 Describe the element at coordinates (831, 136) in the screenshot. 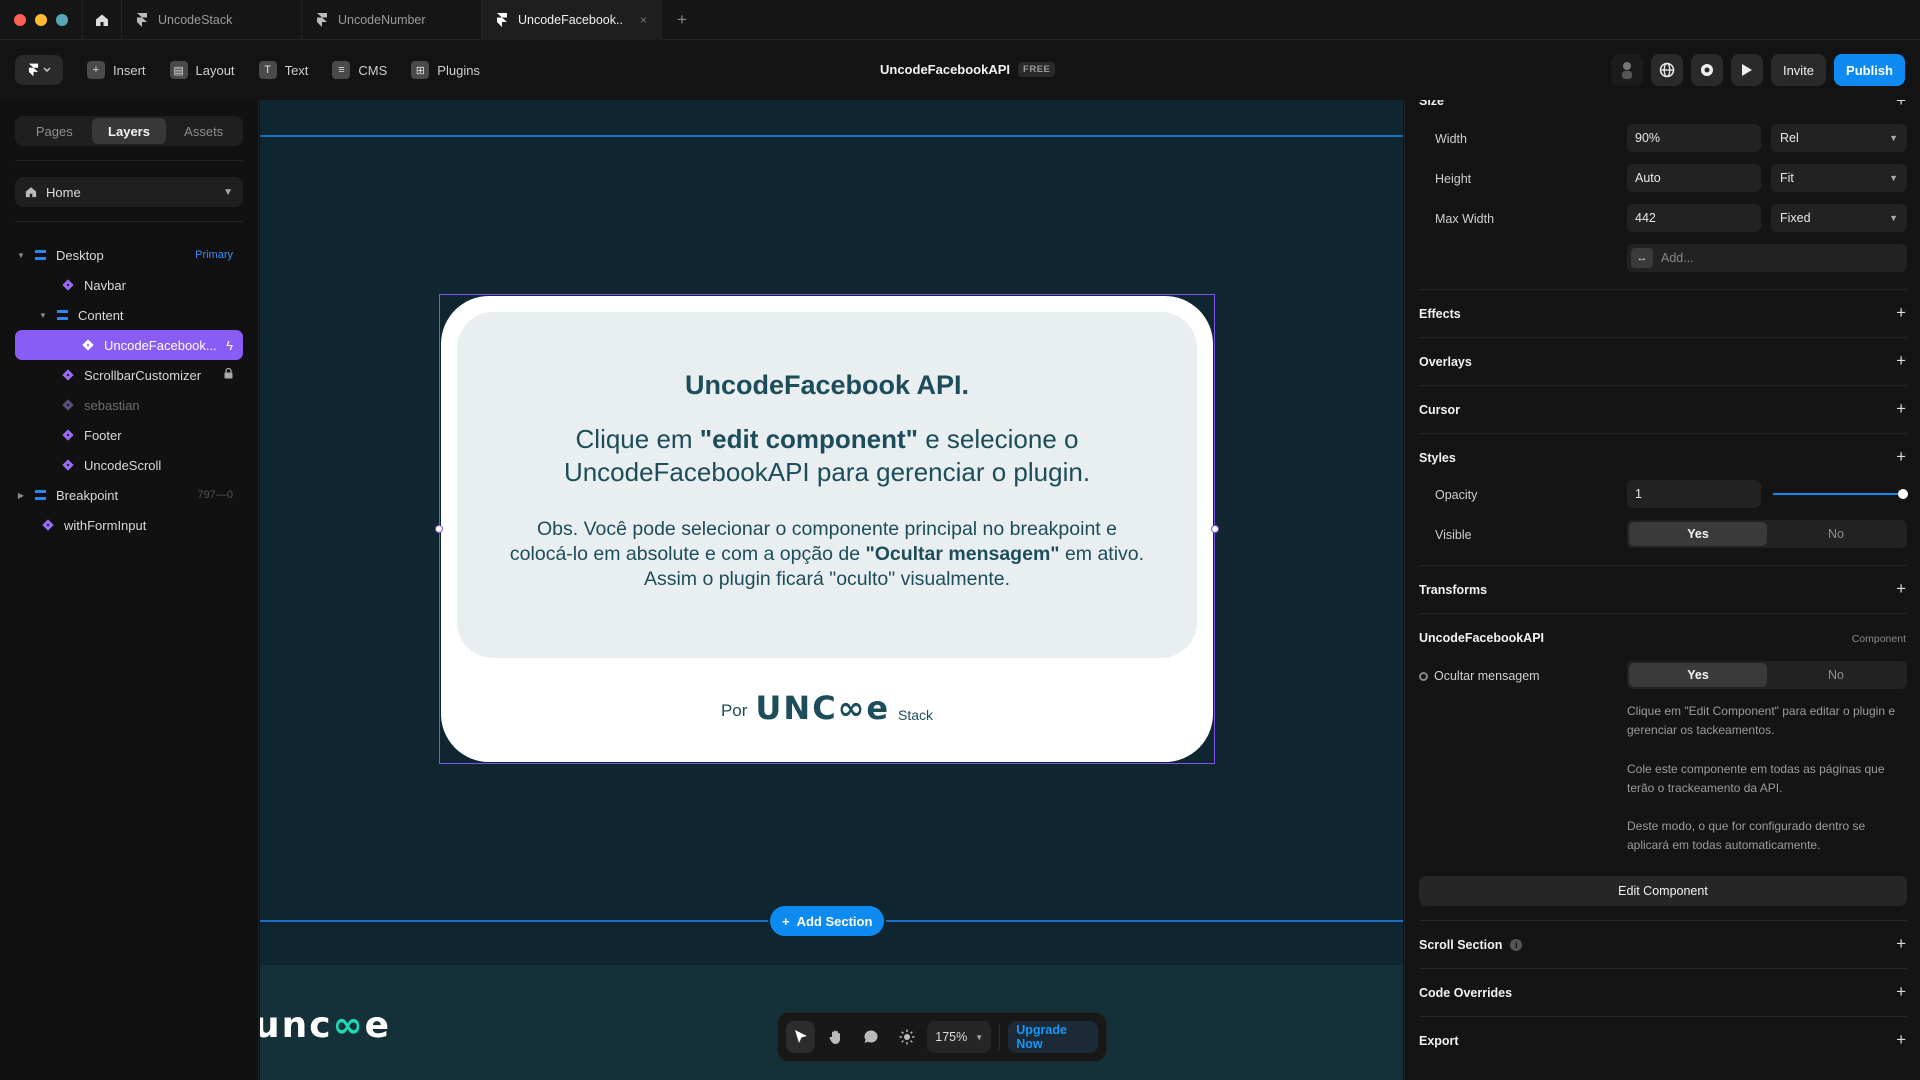

I see `section-guide-top` at that location.